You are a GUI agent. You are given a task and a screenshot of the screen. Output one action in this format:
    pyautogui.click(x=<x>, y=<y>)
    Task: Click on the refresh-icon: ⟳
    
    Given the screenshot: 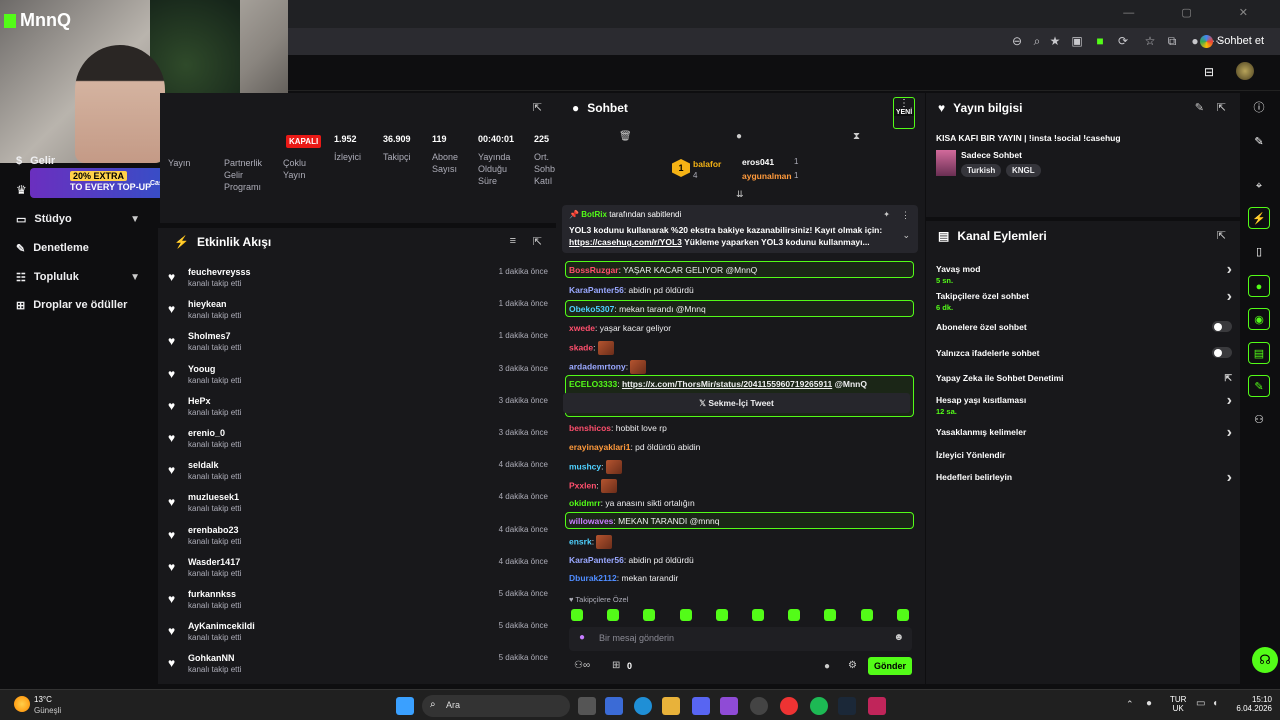 What is the action you would take?
    pyautogui.click(x=1123, y=41)
    